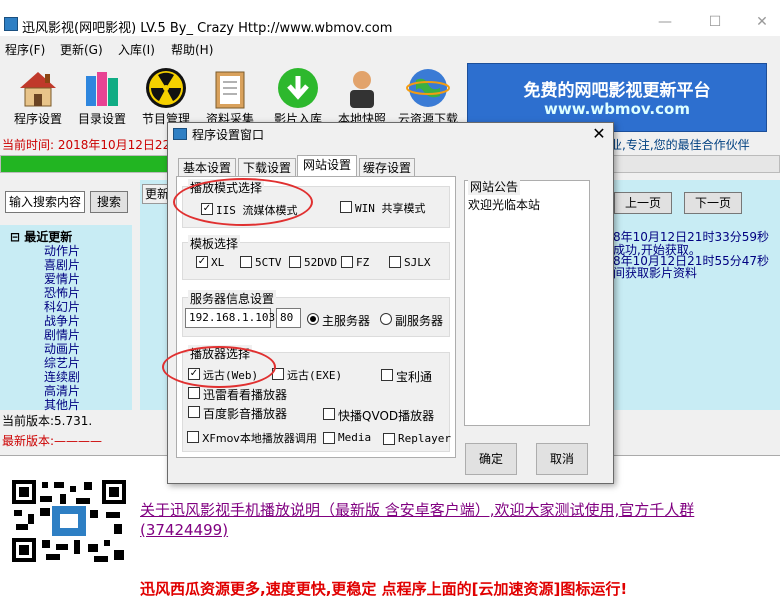 Image resolution: width=780 pixels, height=599 pixels. I want to click on prev-page-button: 上一页, so click(643, 203).